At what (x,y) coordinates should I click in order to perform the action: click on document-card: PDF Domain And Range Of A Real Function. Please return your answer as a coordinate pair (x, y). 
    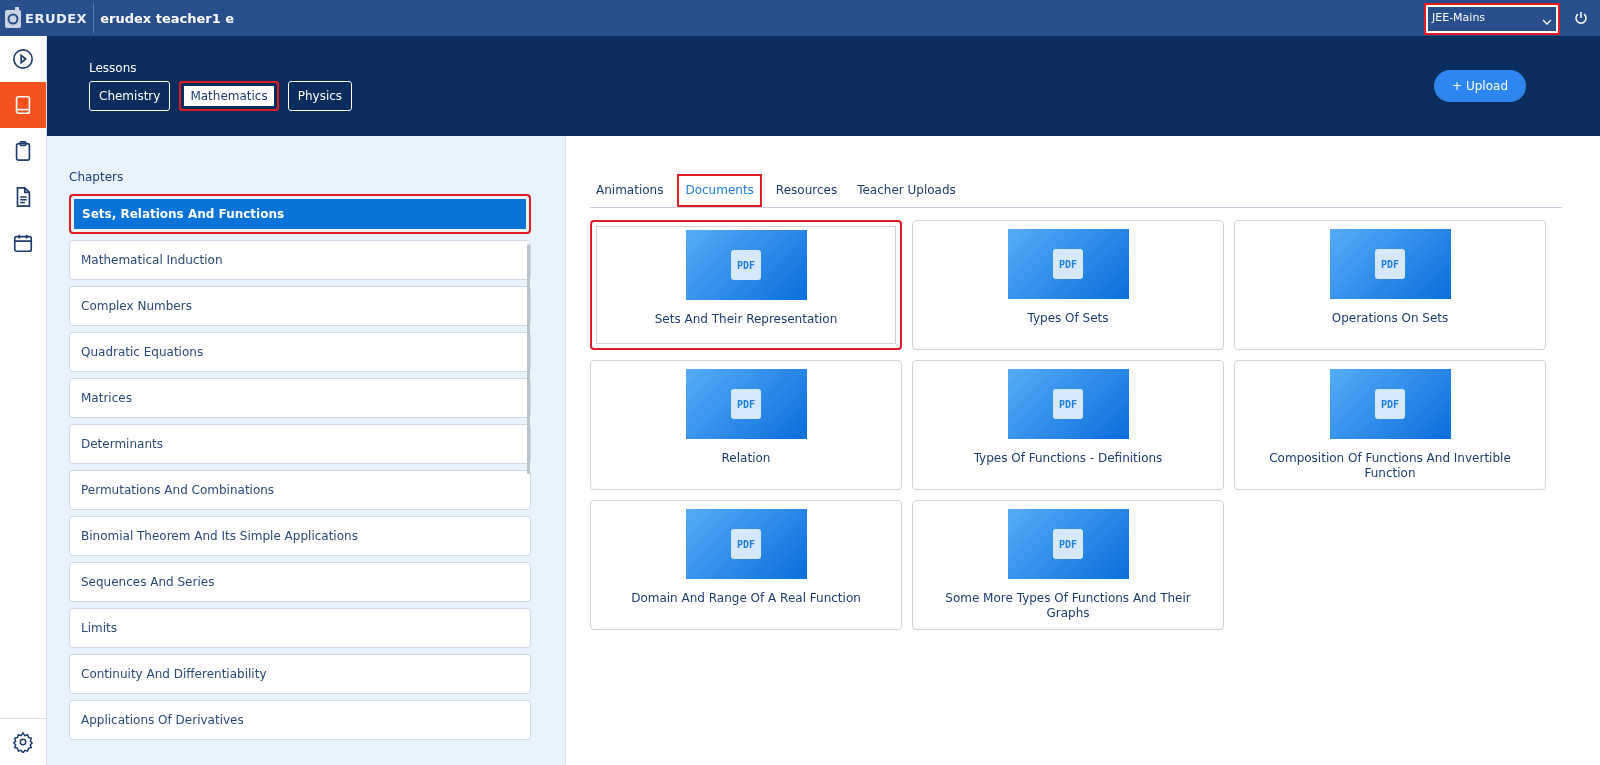
    Looking at the image, I should click on (746, 565).